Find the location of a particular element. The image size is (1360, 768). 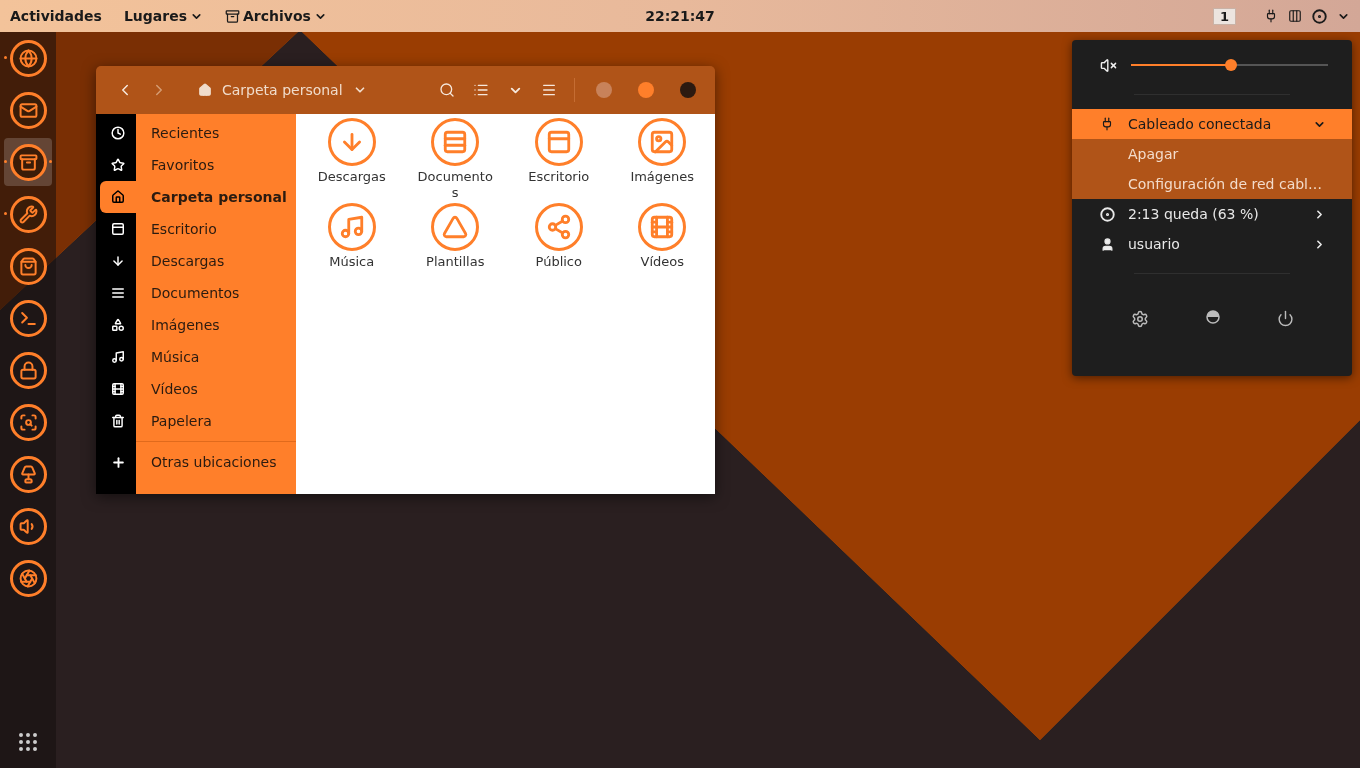

desktop-folder-icon is located at coordinates (558, 142).